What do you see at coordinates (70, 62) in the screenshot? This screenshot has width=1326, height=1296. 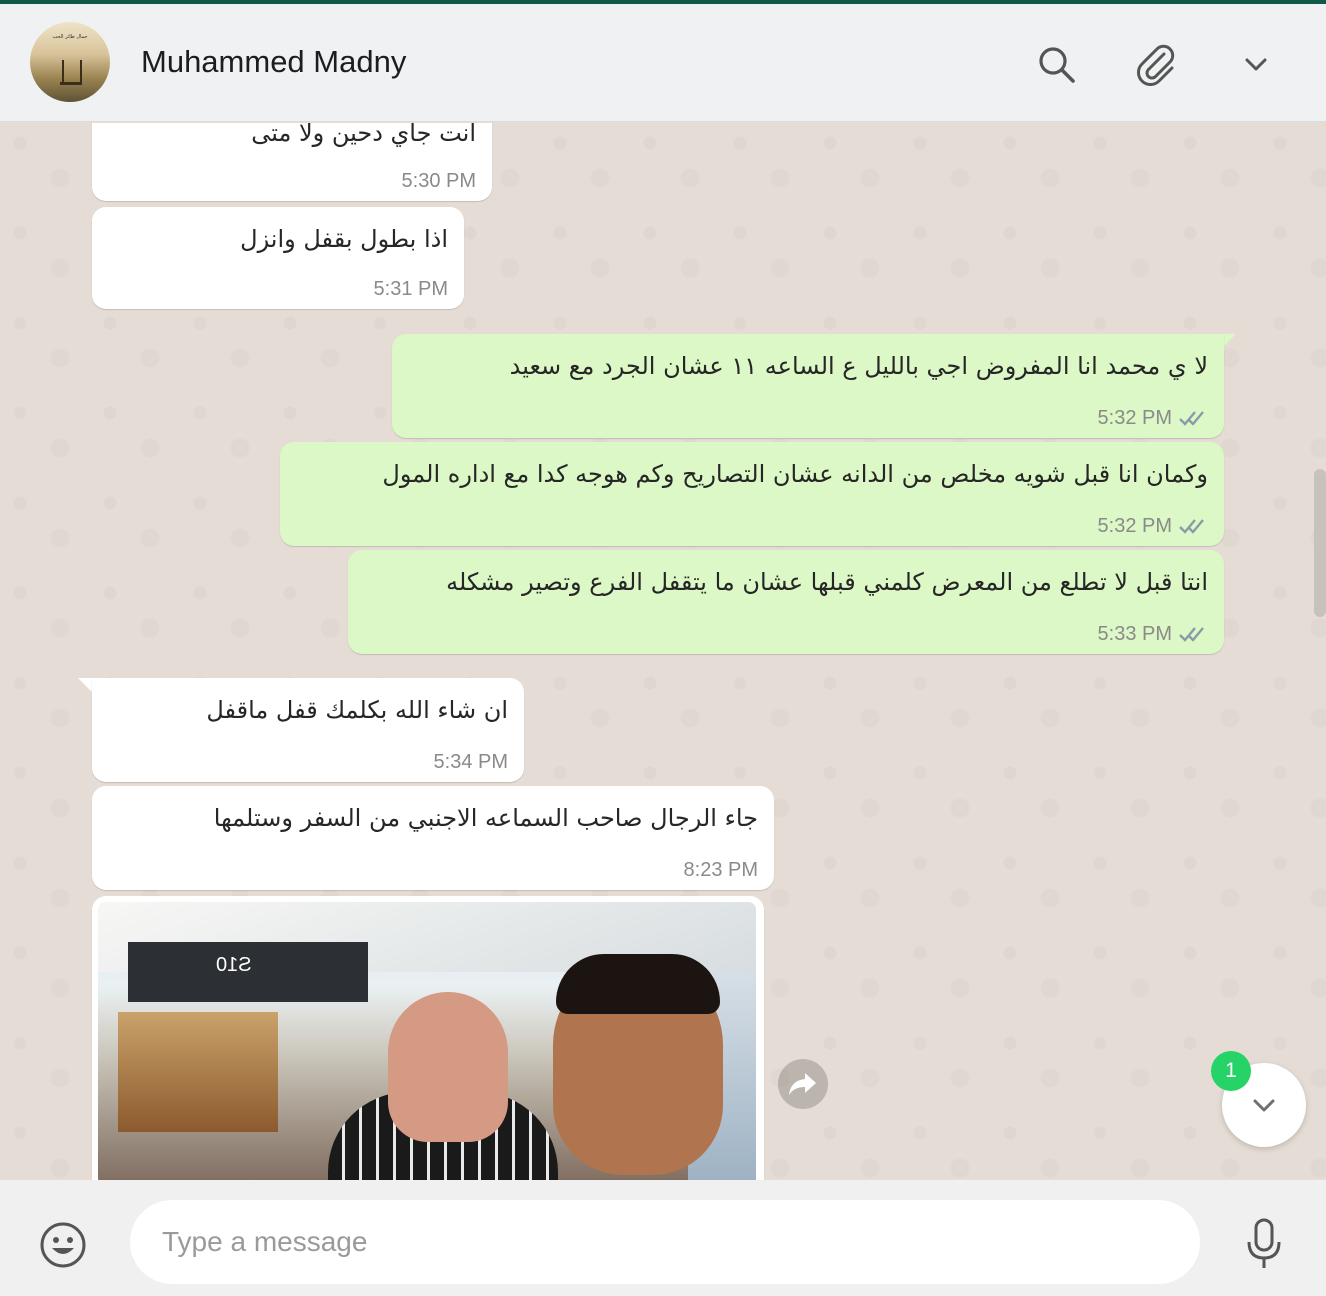 I see `contact-avatar: جمال طائر الحب` at bounding box center [70, 62].